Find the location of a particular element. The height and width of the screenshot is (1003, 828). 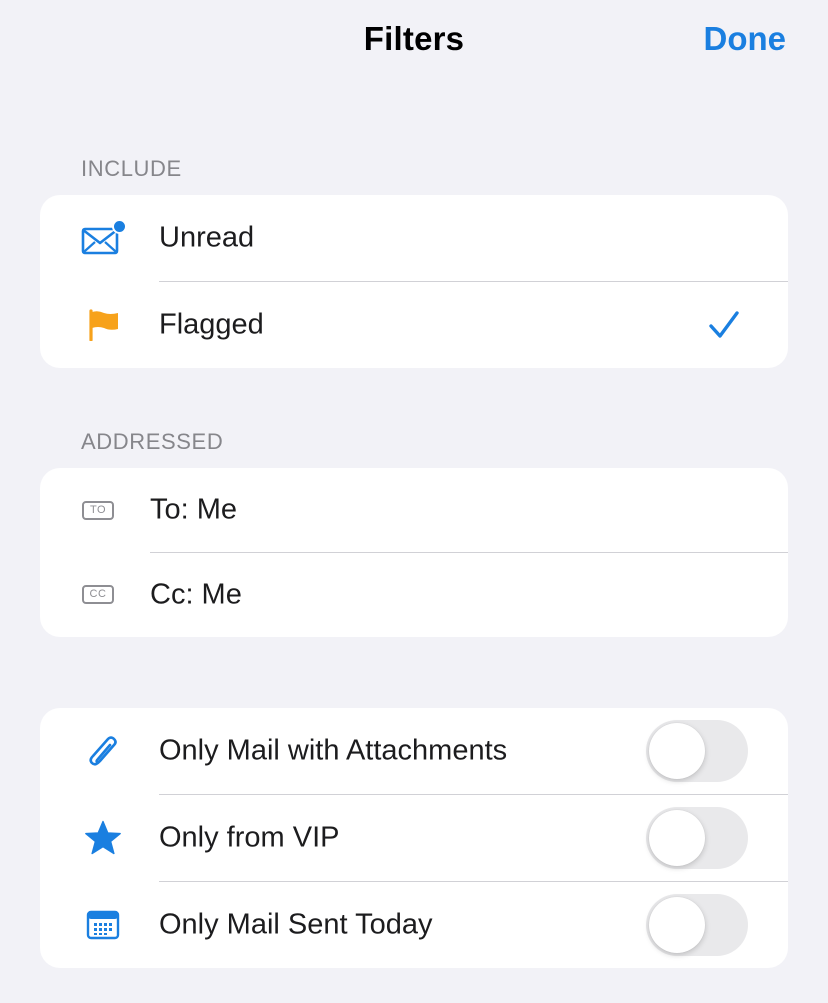

filter-label-cc-me: Cc: Me is located at coordinates (196, 594).